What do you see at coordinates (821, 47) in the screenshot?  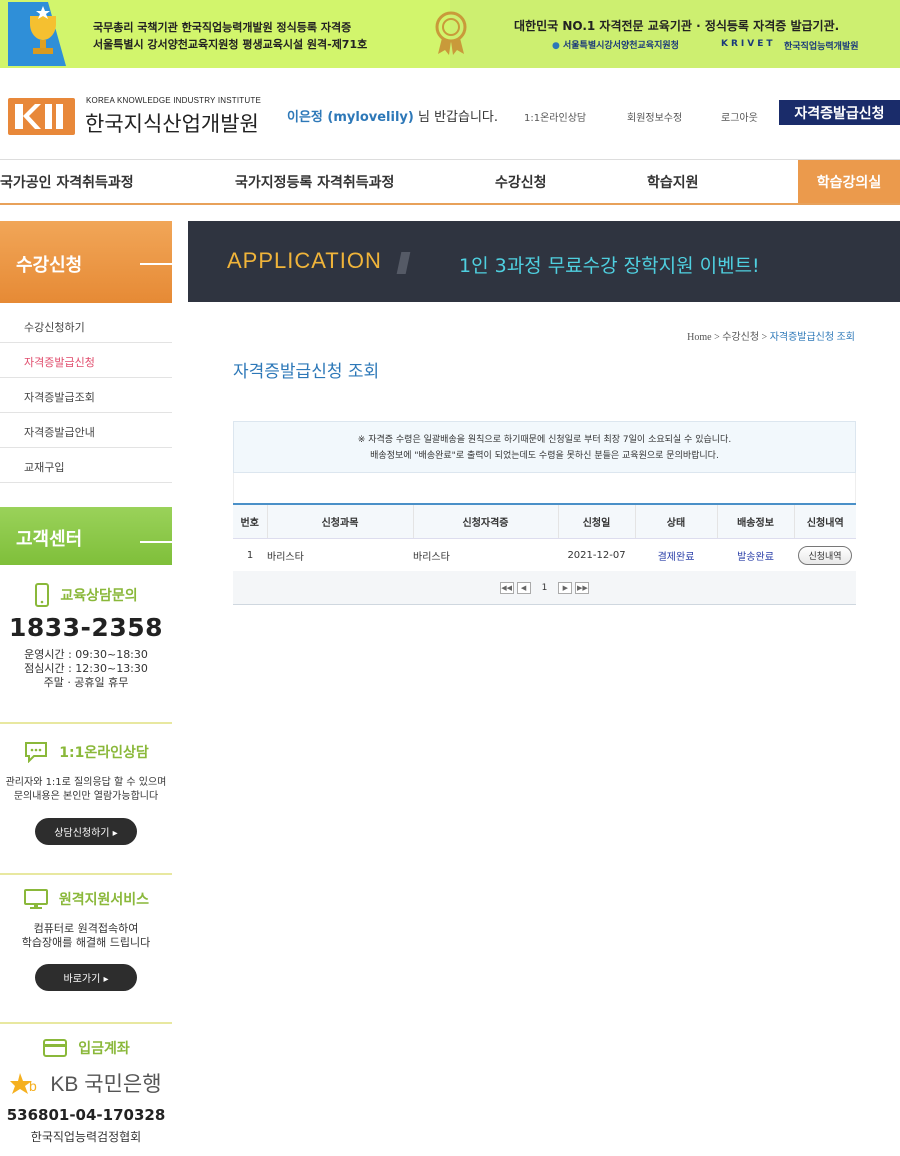 I see `banner-krivet-name: 한국직업능력개발원` at bounding box center [821, 47].